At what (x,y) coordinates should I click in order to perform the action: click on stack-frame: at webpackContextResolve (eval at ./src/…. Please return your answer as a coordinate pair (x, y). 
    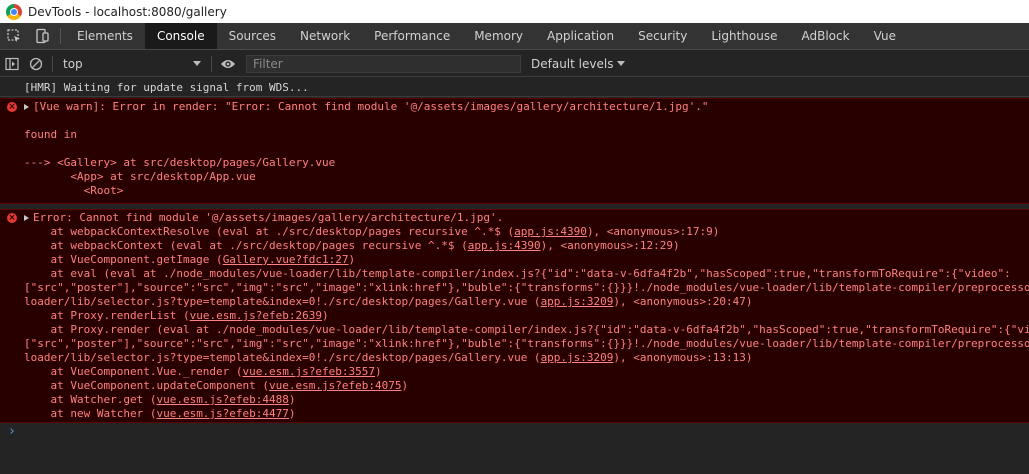
    Looking at the image, I should click on (526, 232).